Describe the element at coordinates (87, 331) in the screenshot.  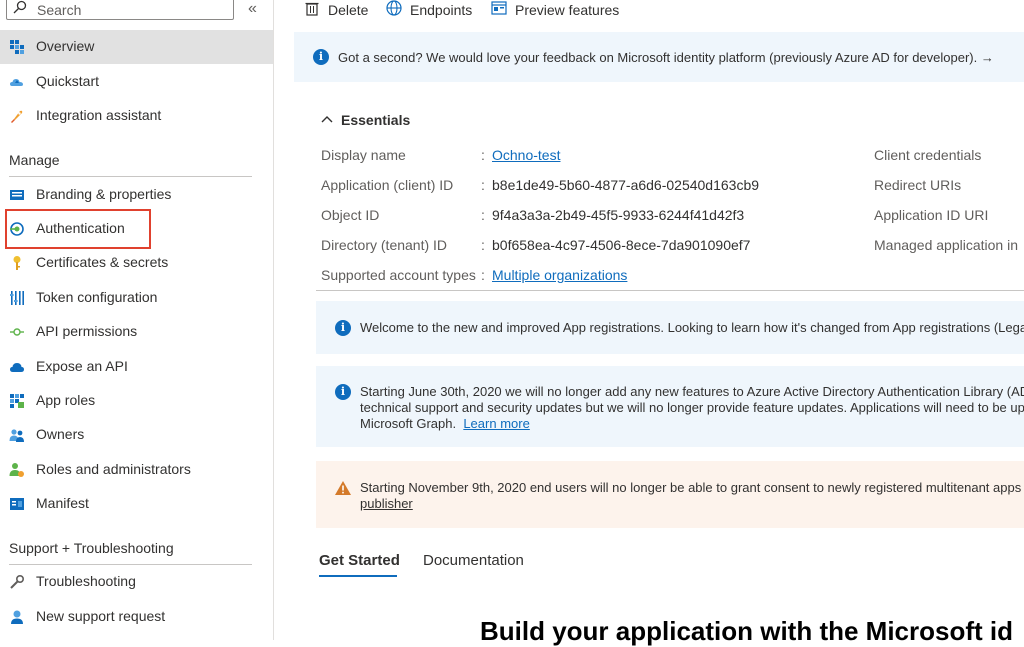
I see `sidebar-item-label: API permissions` at that location.